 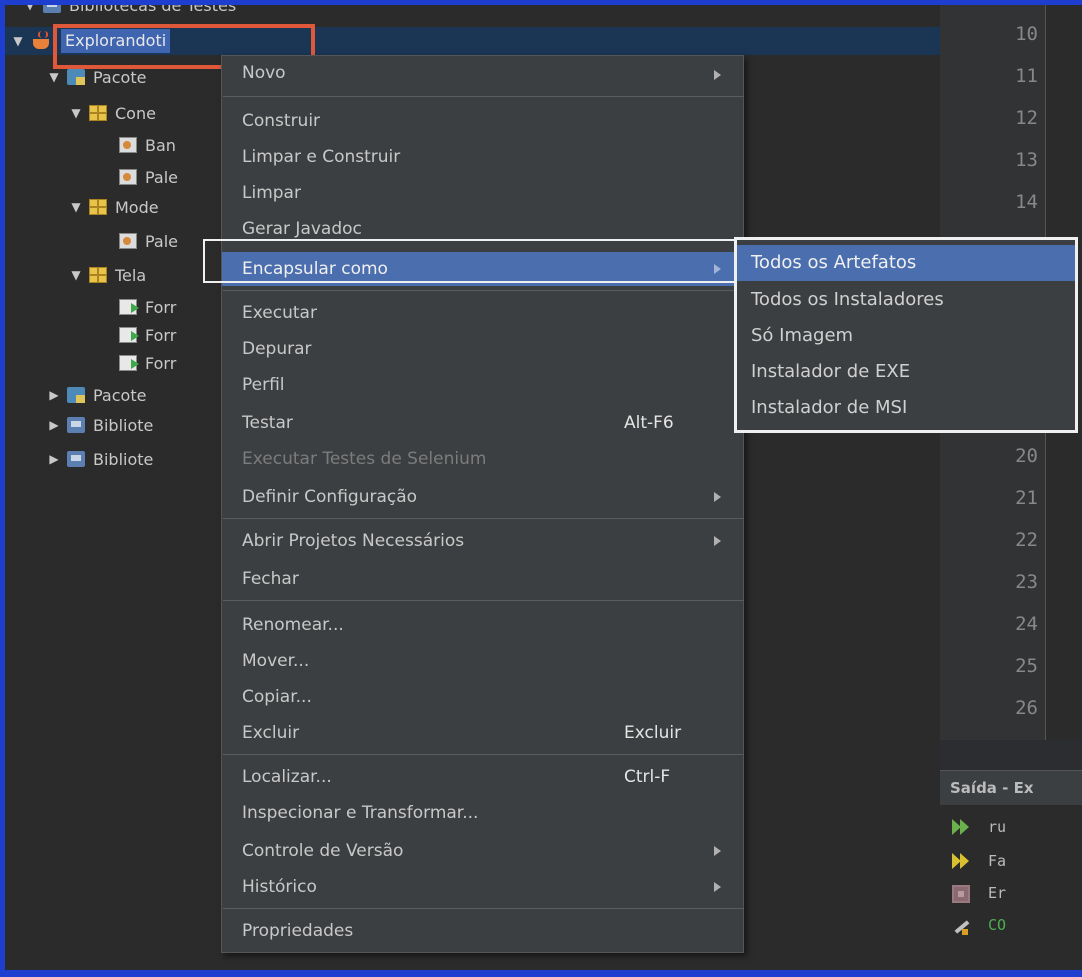 I want to click on menu-item-localizar: Localizar... Ctrl-F, so click(x=482, y=777).